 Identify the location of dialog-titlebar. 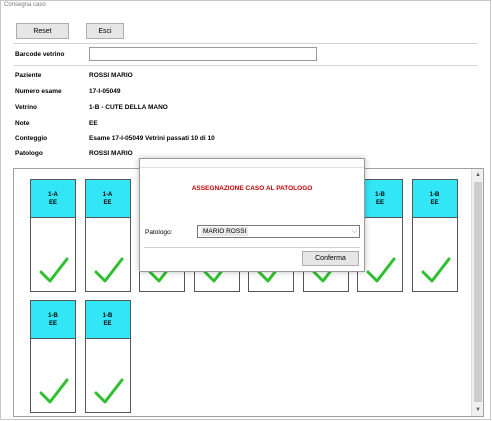
(252, 163).